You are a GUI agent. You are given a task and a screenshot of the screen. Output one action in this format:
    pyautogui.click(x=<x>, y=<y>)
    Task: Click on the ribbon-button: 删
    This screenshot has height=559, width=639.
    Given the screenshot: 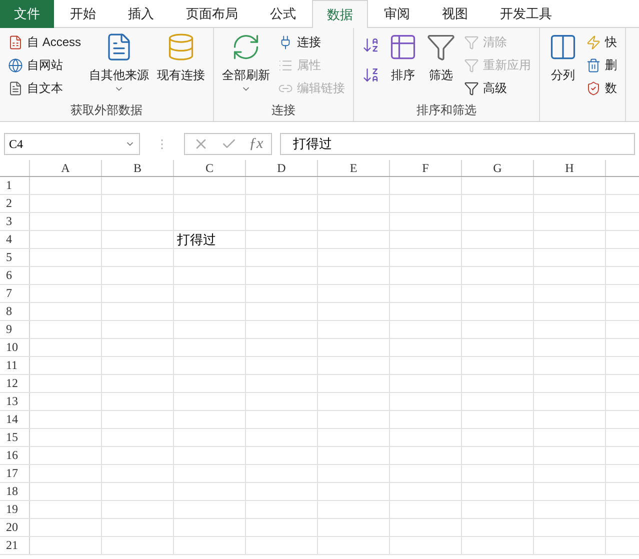 What is the action you would take?
    pyautogui.click(x=602, y=65)
    